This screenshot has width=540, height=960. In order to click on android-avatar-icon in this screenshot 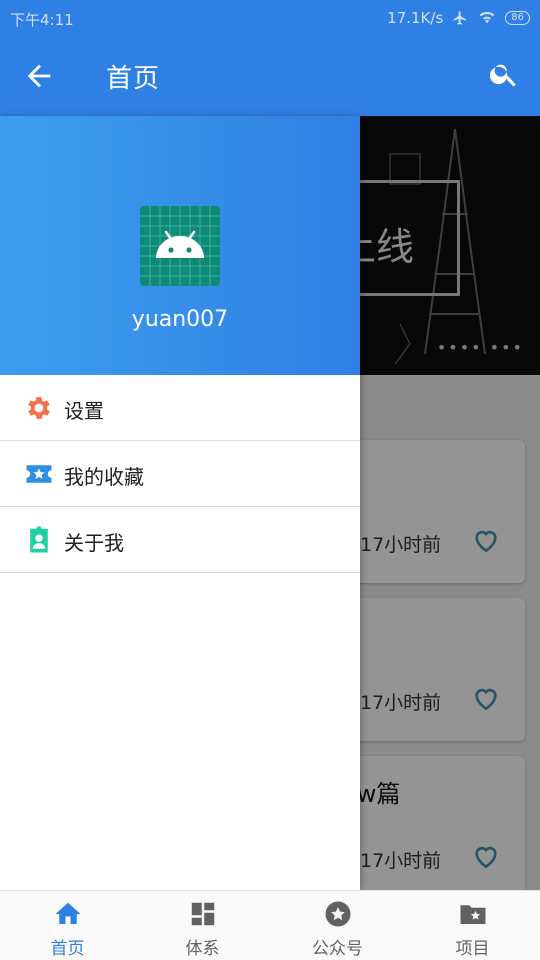, I will do `click(180, 246)`.